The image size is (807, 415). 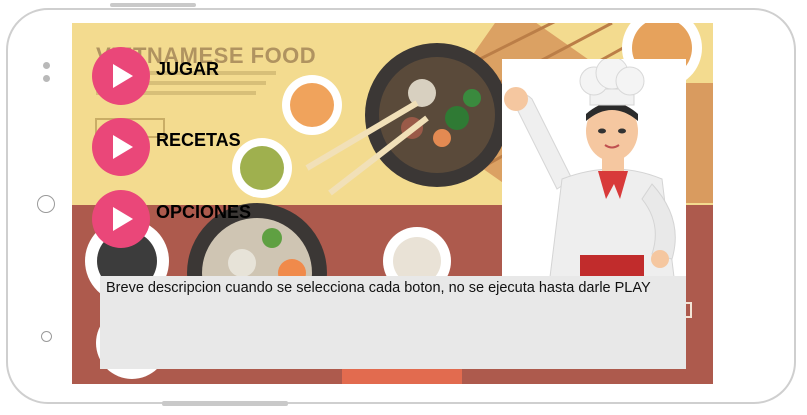 What do you see at coordinates (46, 336) in the screenshot?
I see `menu-hardware-button` at bounding box center [46, 336].